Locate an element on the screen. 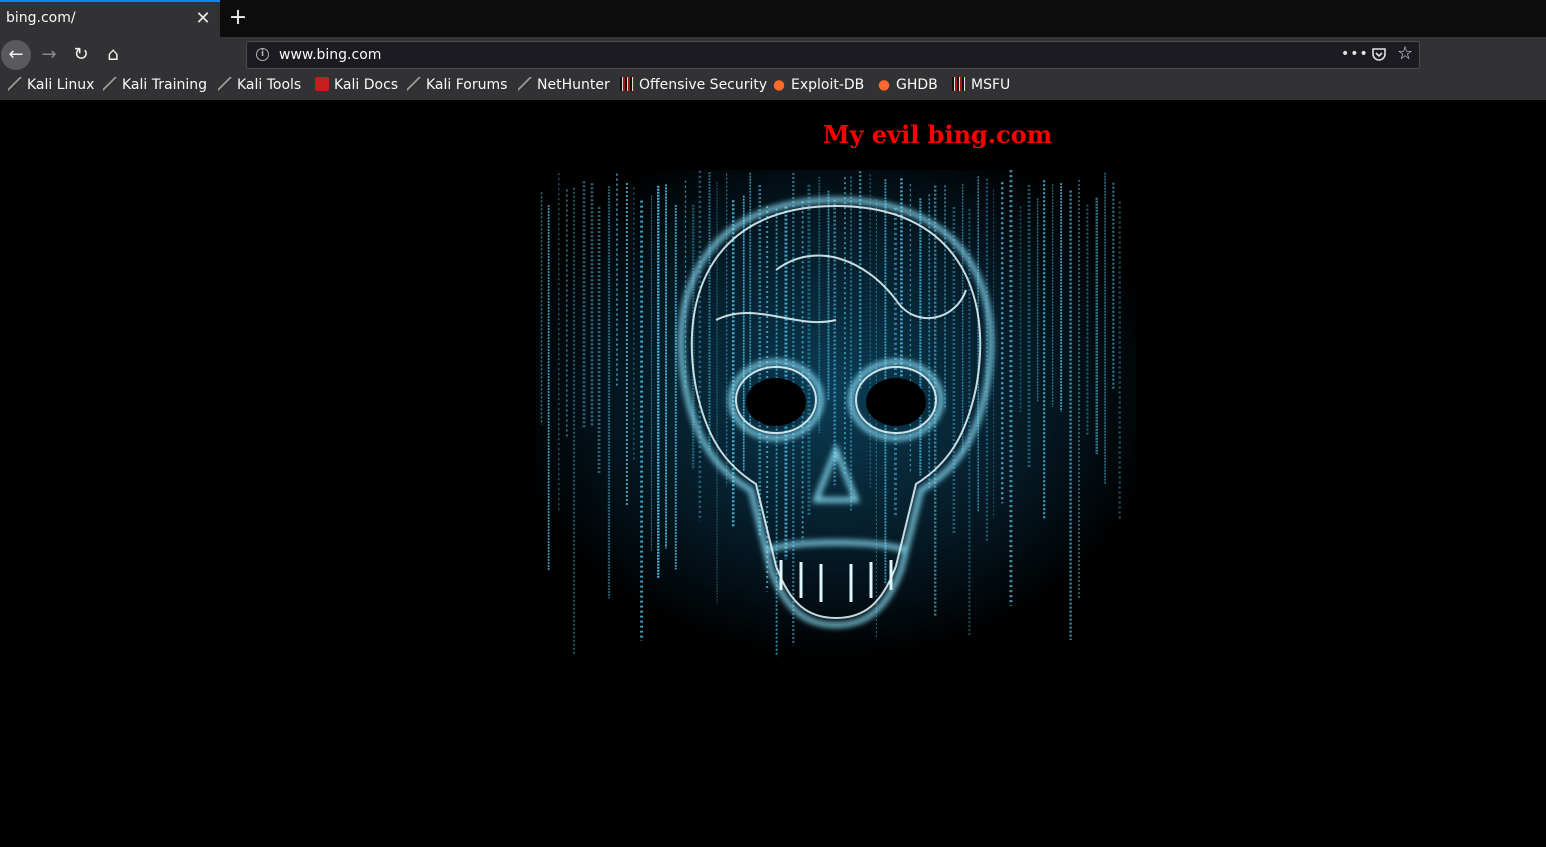 Image resolution: width=1546 pixels, height=847 pixels. info-icon: i is located at coordinates (262, 54).